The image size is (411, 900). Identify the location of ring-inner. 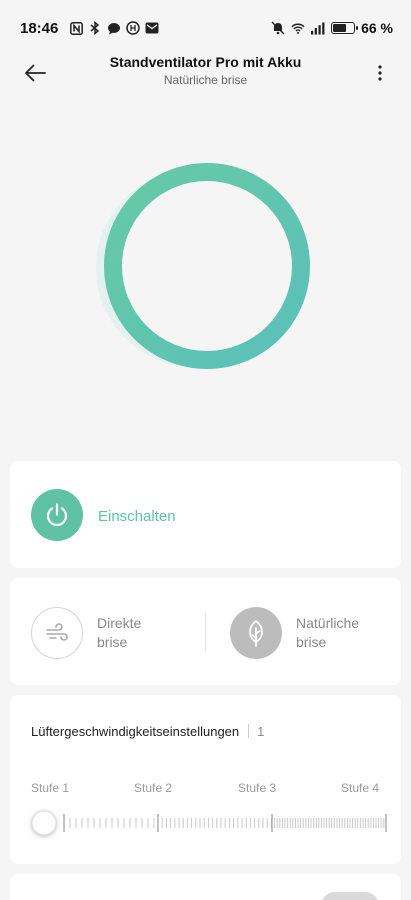
(207, 266).